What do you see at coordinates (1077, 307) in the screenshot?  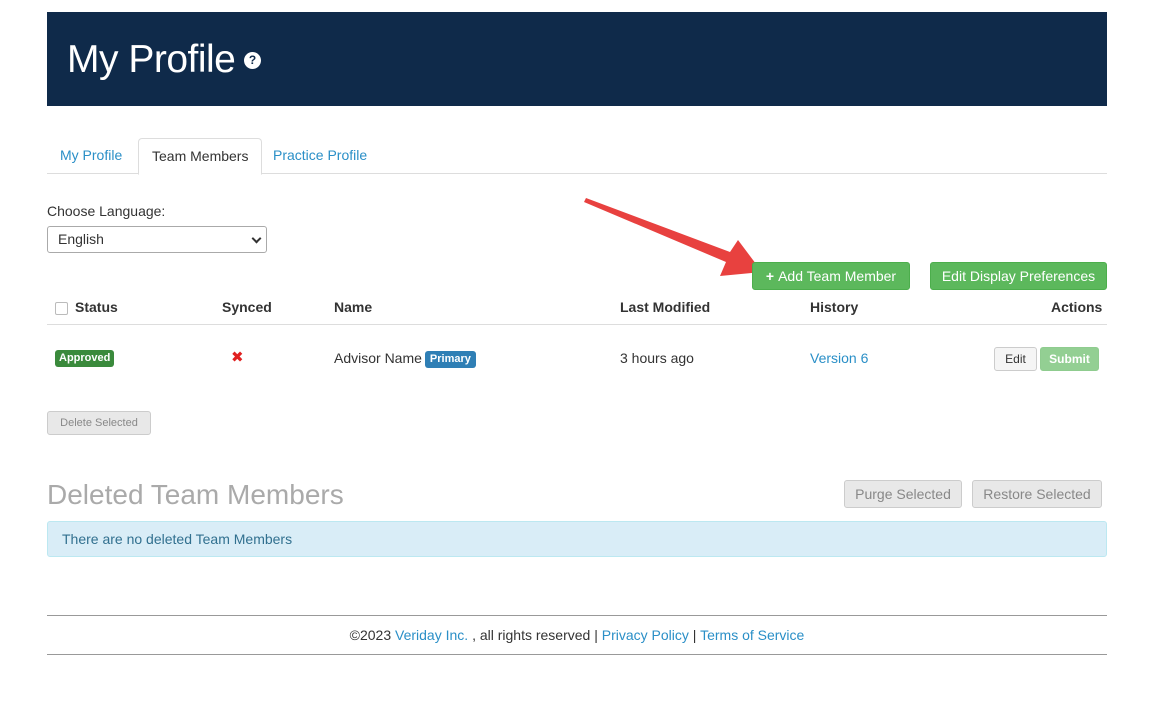 I see `column-header-actions: Actions` at bounding box center [1077, 307].